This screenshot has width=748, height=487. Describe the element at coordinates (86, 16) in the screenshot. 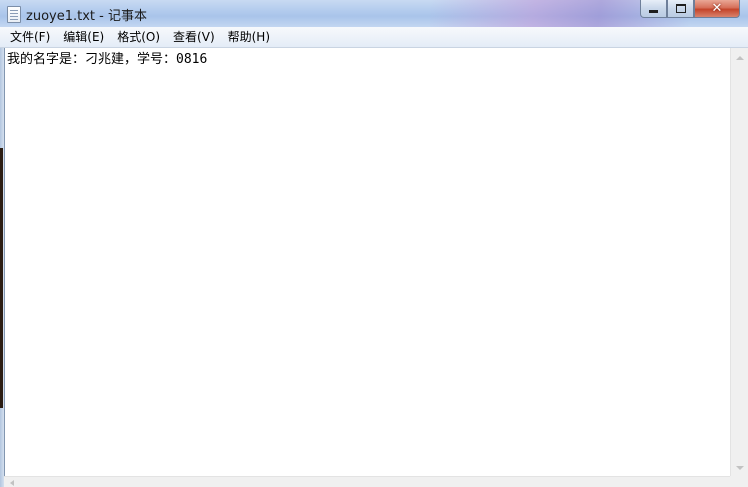

I see `window-title: zuoye1.txt - 记事本` at that location.